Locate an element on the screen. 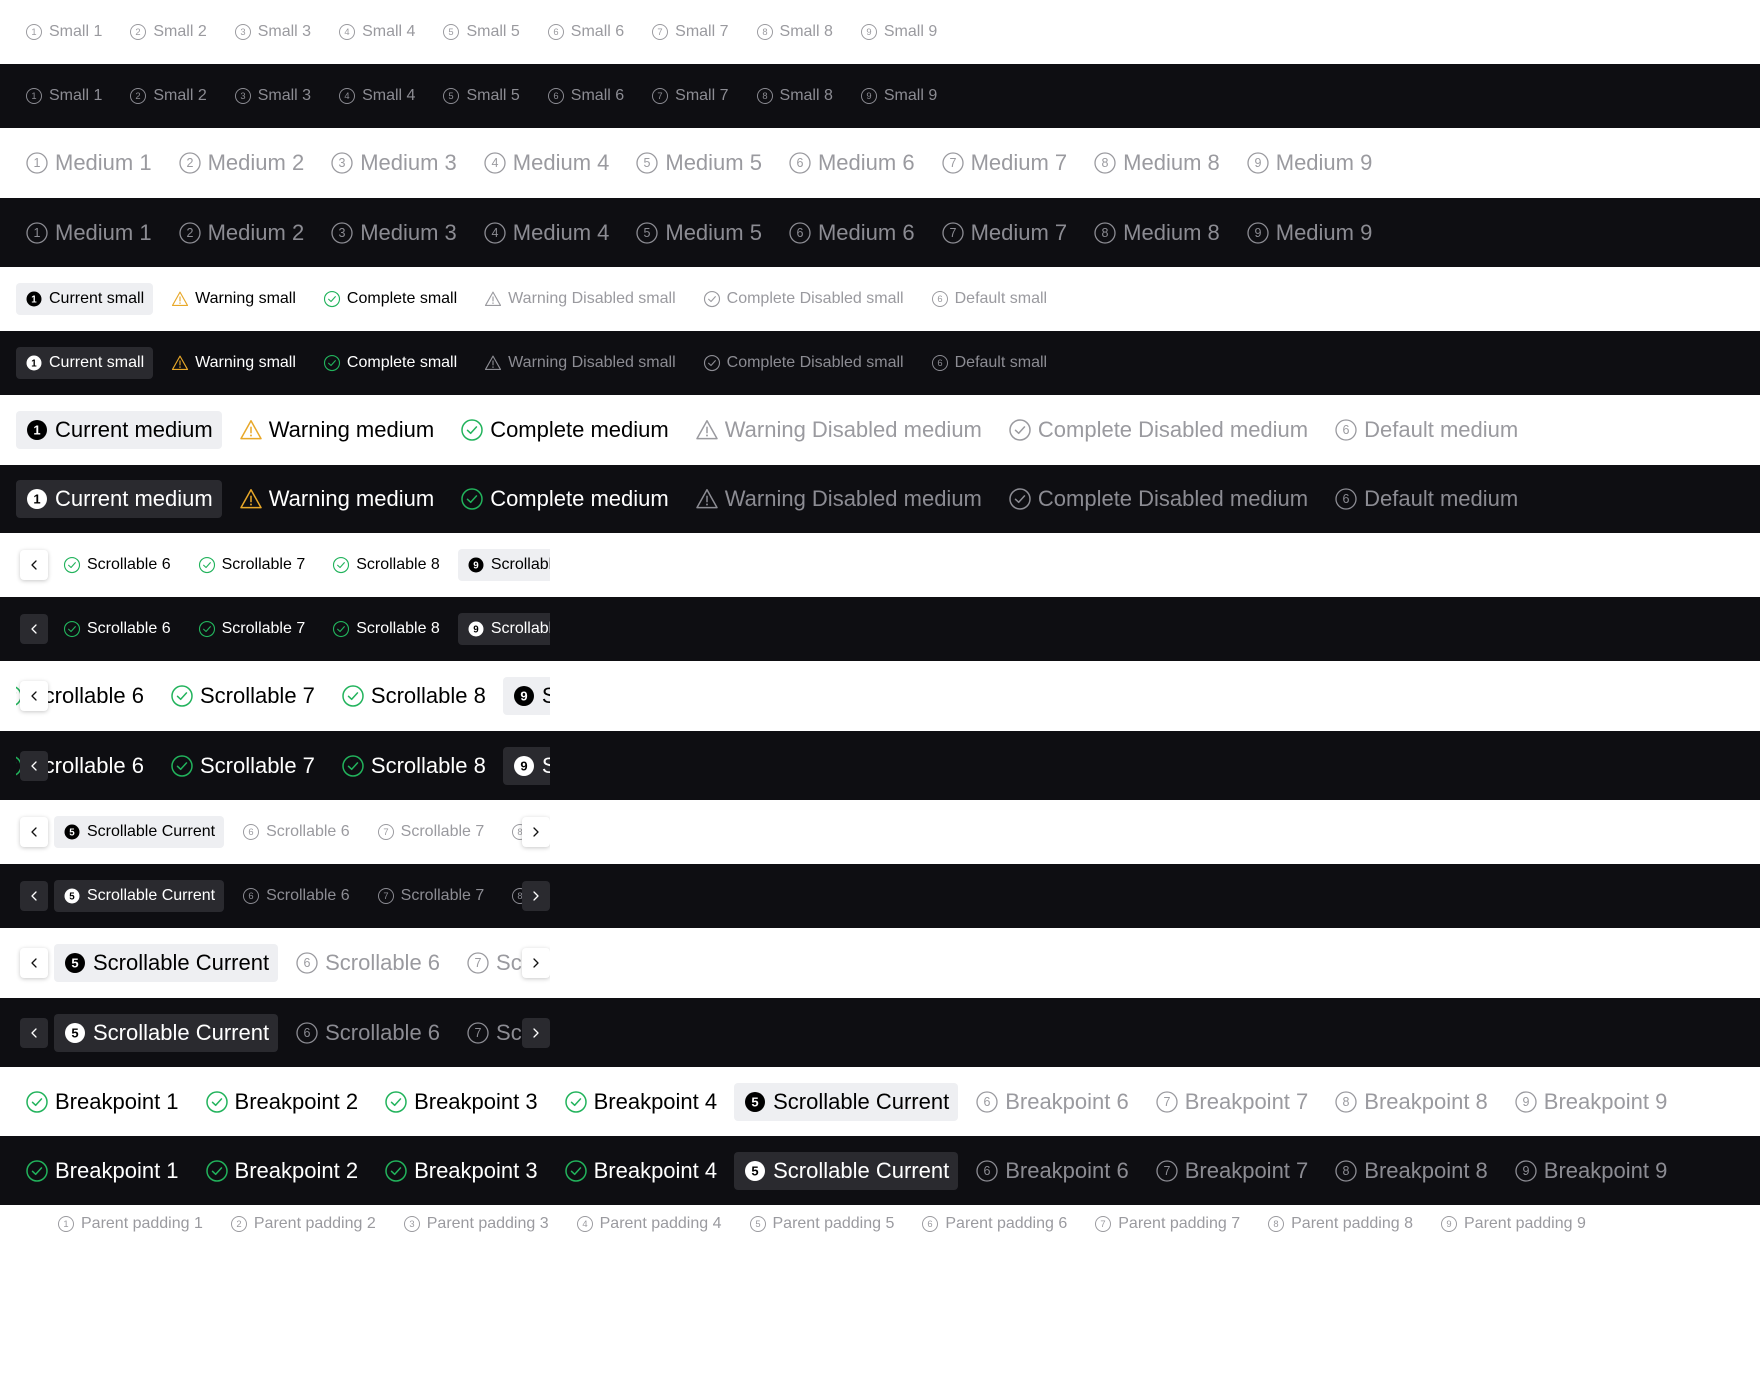 This screenshot has height=1392, width=1760. step-item: Scrollable 7 is located at coordinates (252, 629).